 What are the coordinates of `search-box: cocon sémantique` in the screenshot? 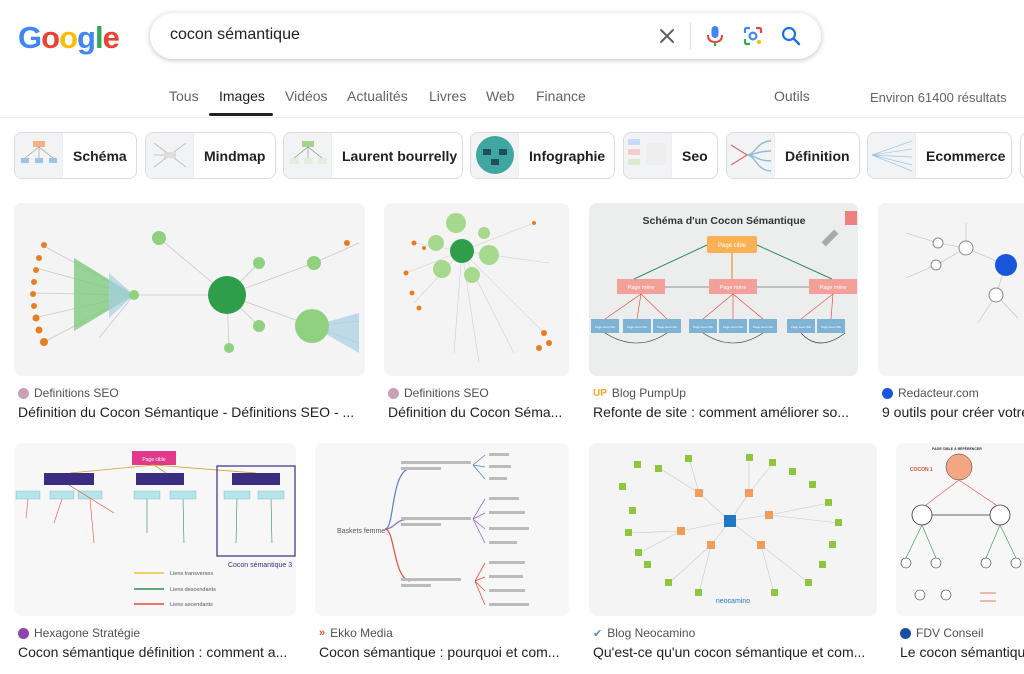 It's located at (485, 36).